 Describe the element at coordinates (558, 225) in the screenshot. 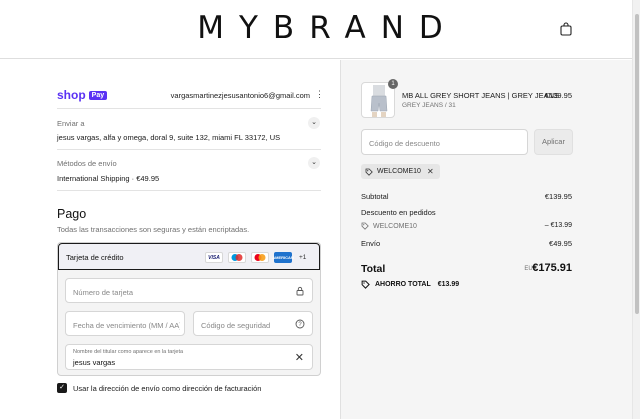

I see `discount-value: – €13.99` at that location.